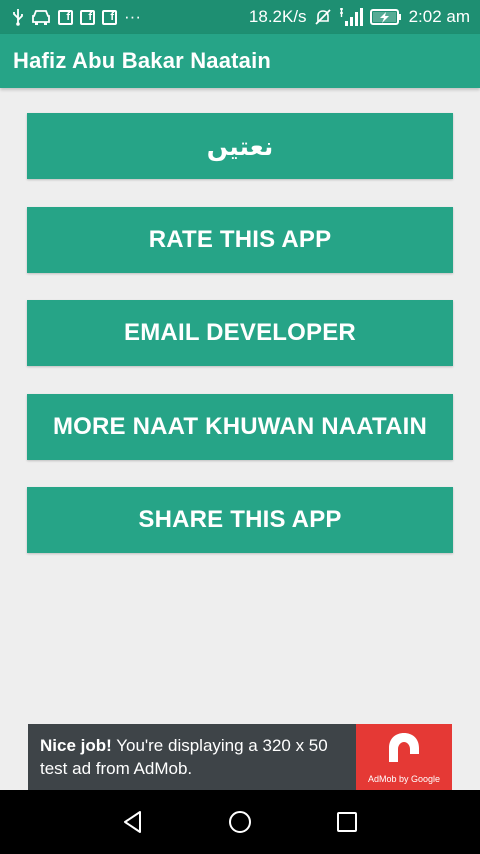 The height and width of the screenshot is (854, 480). What do you see at coordinates (142, 60) in the screenshot?
I see `app-title: Hafiz Abu Bakar Naatain` at bounding box center [142, 60].